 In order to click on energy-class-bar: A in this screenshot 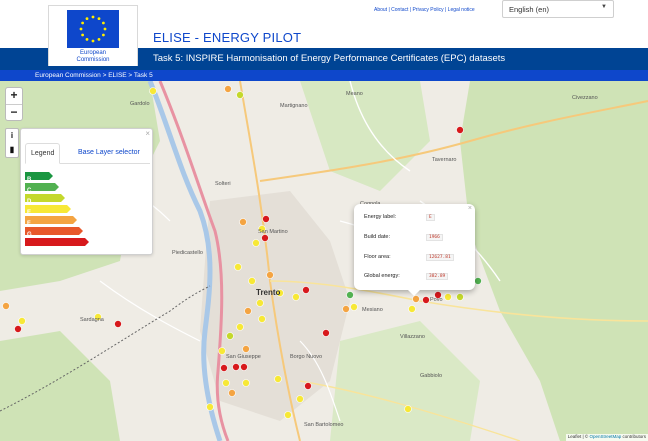, I will do `click(39, 173)`.